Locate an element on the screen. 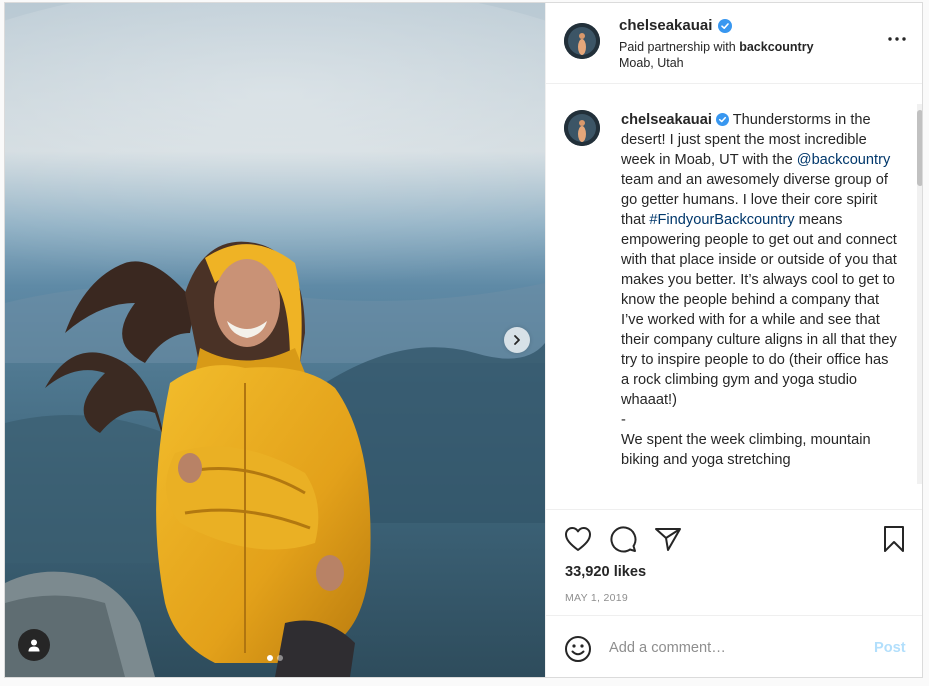 The image size is (929, 686). like-button is located at coordinates (578, 539).